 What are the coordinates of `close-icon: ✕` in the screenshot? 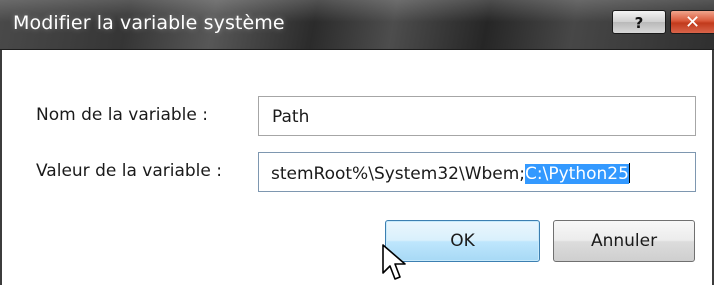 It's located at (692, 22).